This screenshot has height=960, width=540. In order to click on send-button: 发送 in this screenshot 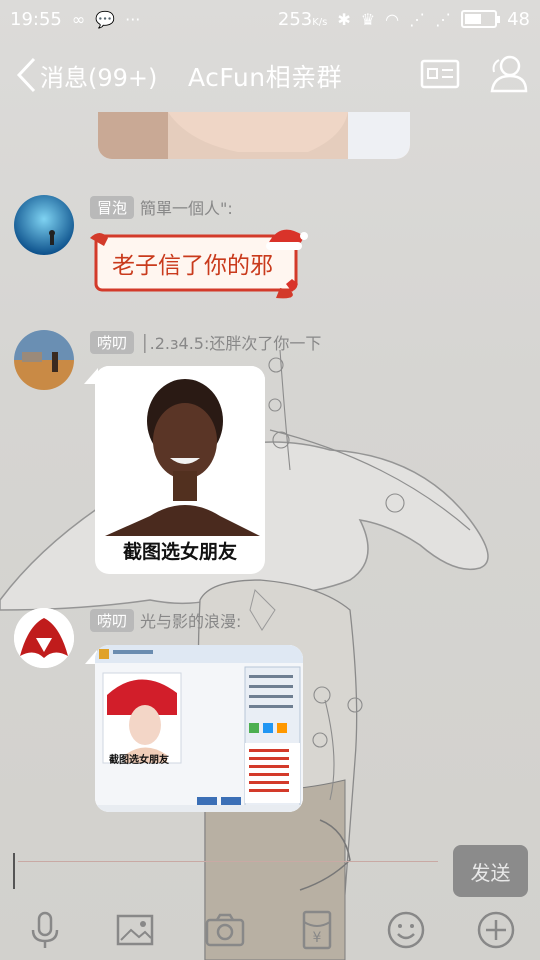, I will do `click(490, 871)`.